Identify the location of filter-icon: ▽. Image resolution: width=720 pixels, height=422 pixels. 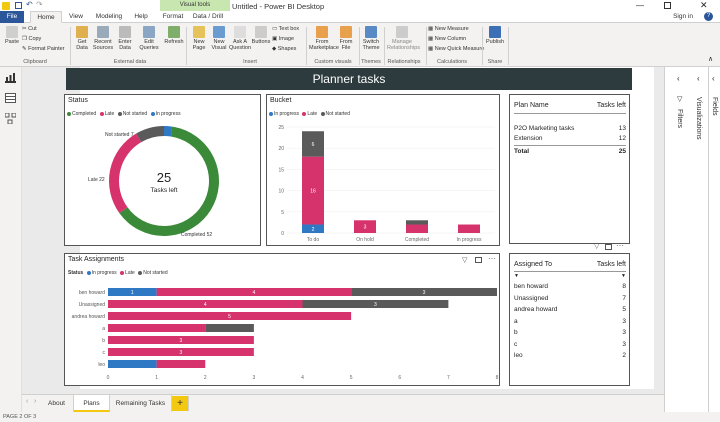
(596, 246).